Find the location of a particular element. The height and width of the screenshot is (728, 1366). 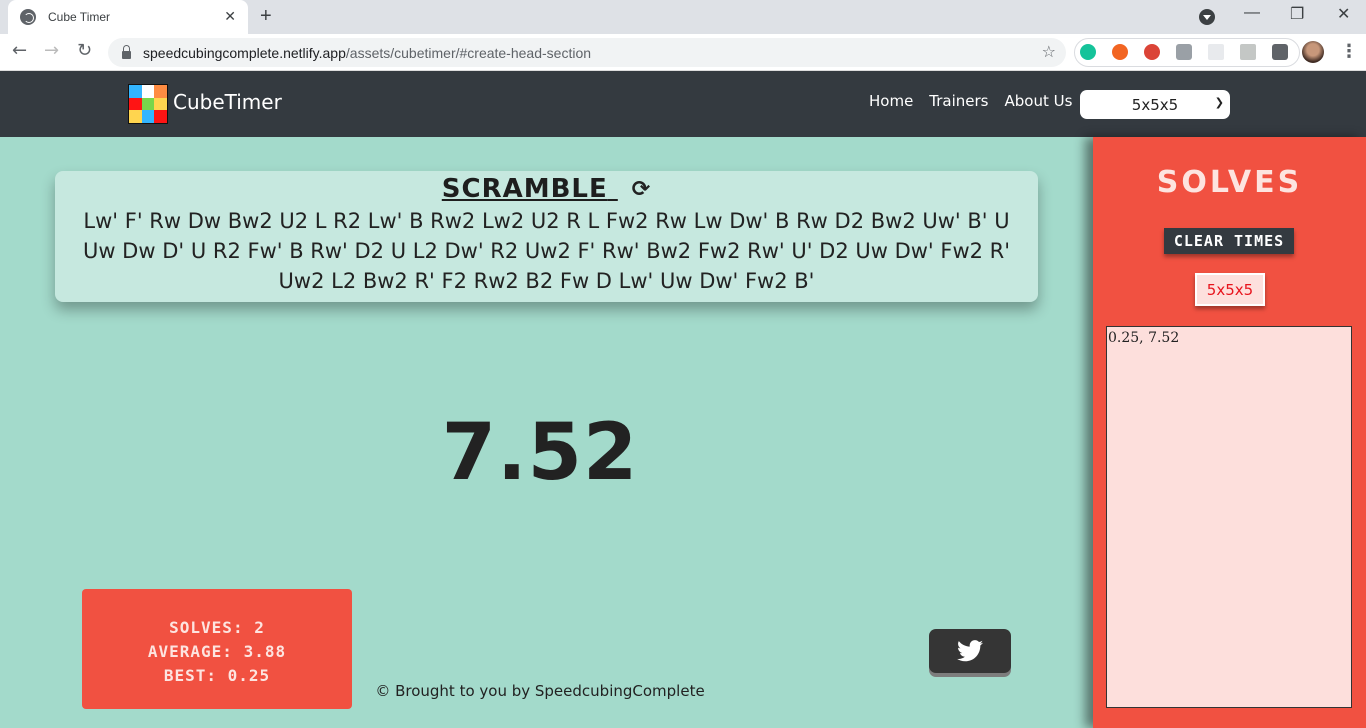

solves-title: SOLVES is located at coordinates (1229, 182).